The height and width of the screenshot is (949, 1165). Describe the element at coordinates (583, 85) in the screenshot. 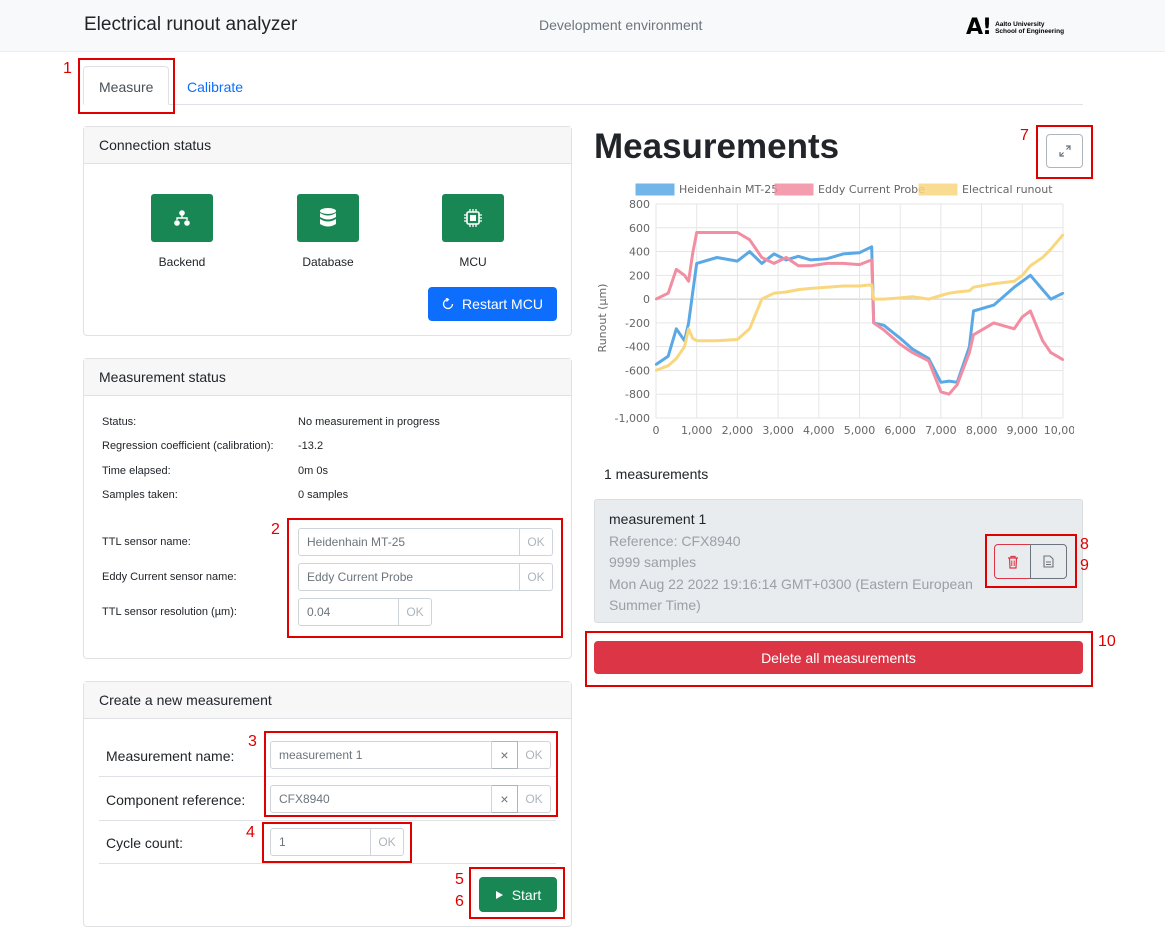

I see `main-tabs: Measure Calibrate` at that location.